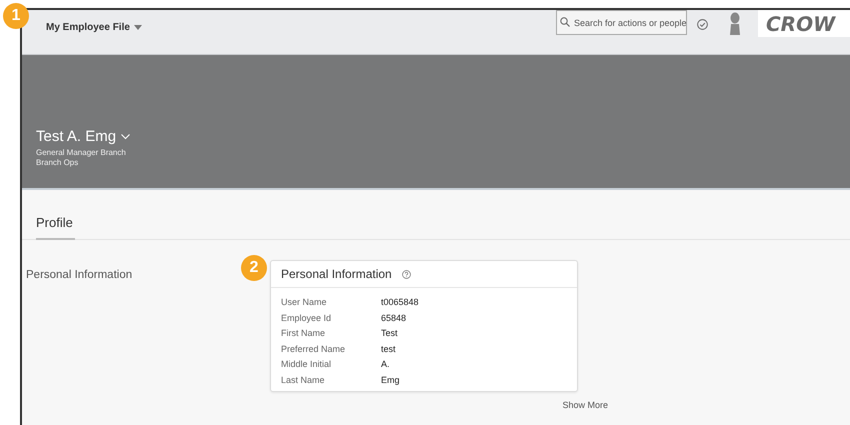  What do you see at coordinates (735, 23) in the screenshot?
I see `avatar-icon` at bounding box center [735, 23].